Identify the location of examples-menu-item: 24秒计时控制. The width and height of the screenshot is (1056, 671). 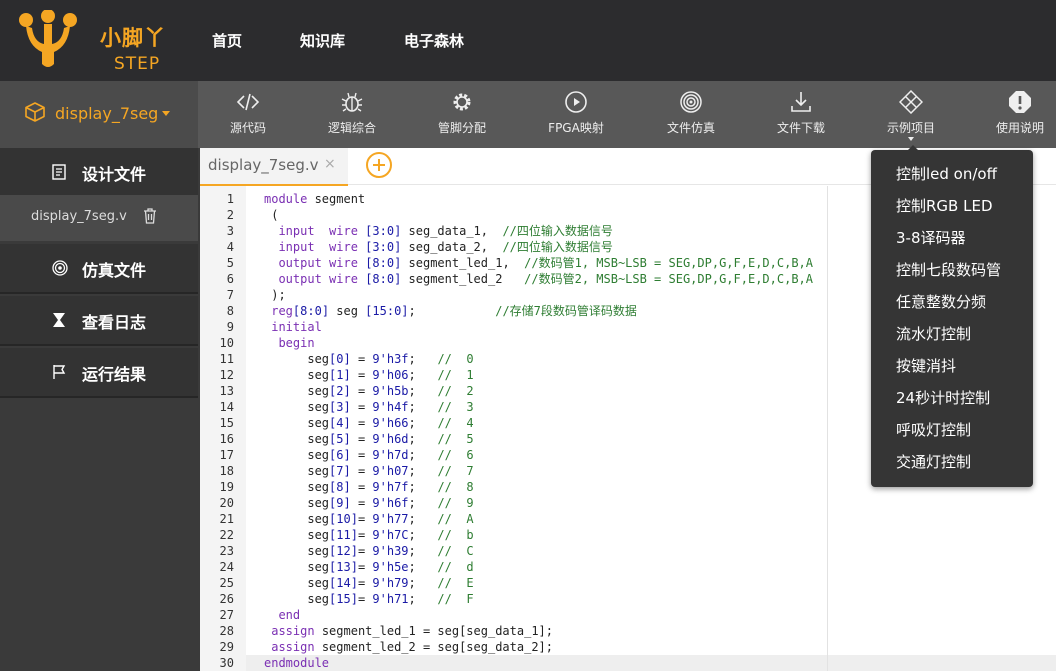
(943, 397).